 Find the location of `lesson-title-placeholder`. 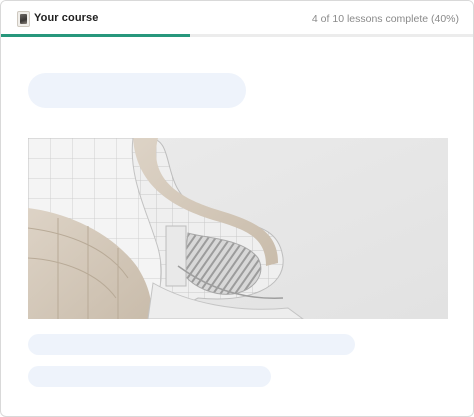

lesson-title-placeholder is located at coordinates (137, 90).